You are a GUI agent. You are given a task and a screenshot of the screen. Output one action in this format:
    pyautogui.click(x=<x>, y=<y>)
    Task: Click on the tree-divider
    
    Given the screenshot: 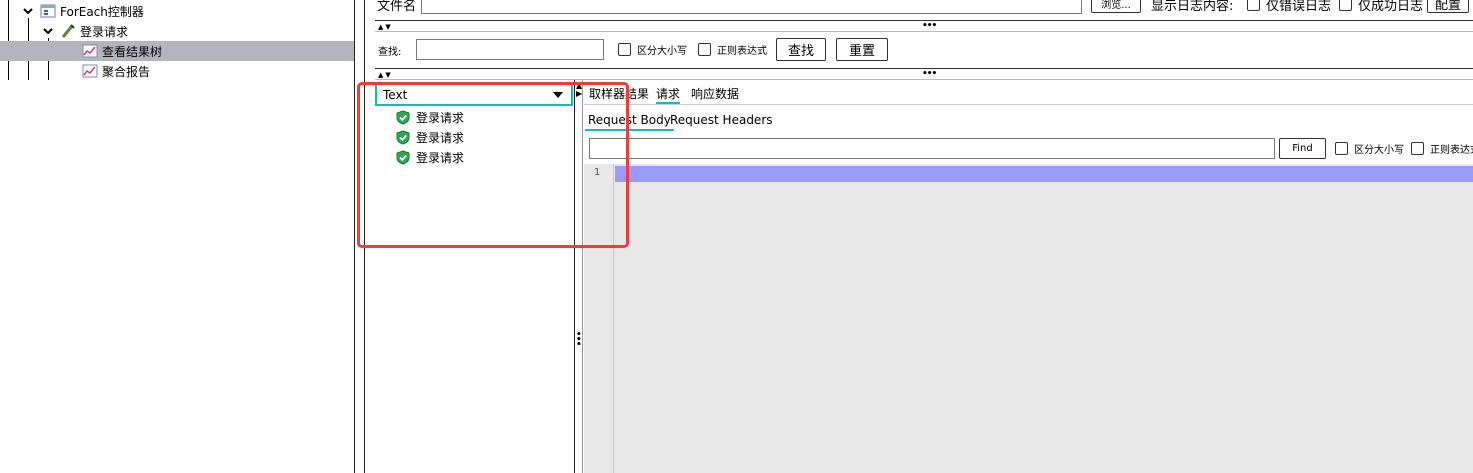 What is the action you would take?
    pyautogui.click(x=354, y=236)
    